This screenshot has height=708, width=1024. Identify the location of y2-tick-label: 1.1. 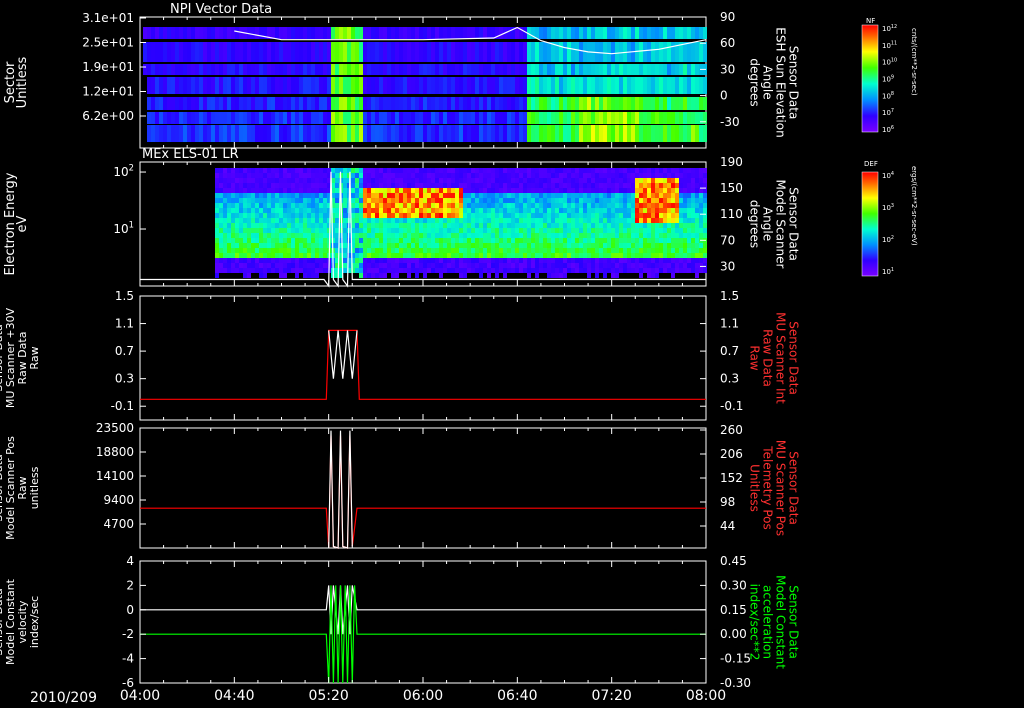
(729, 324).